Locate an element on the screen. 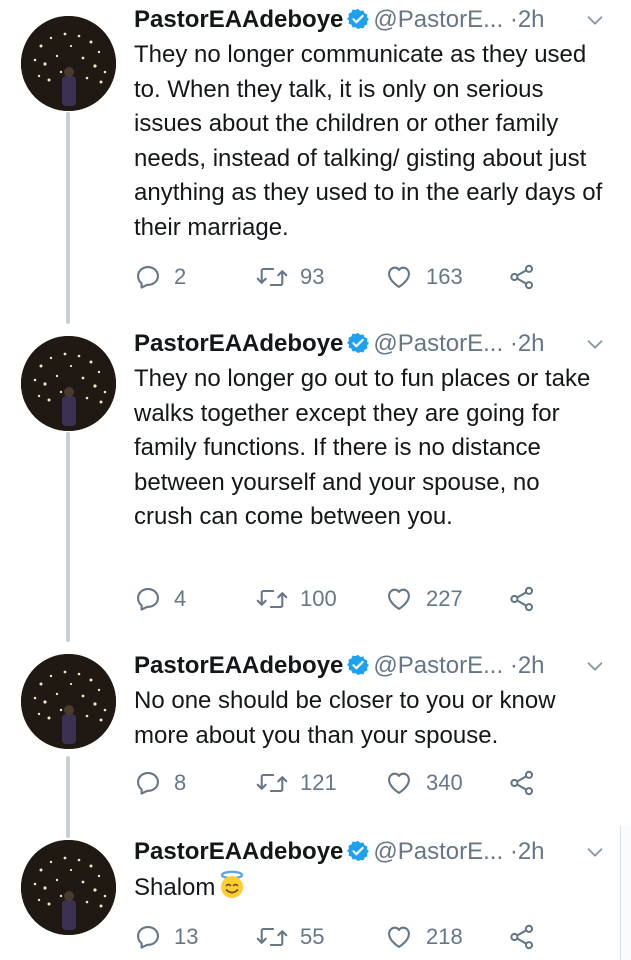  reply-count: 8 is located at coordinates (180, 782).